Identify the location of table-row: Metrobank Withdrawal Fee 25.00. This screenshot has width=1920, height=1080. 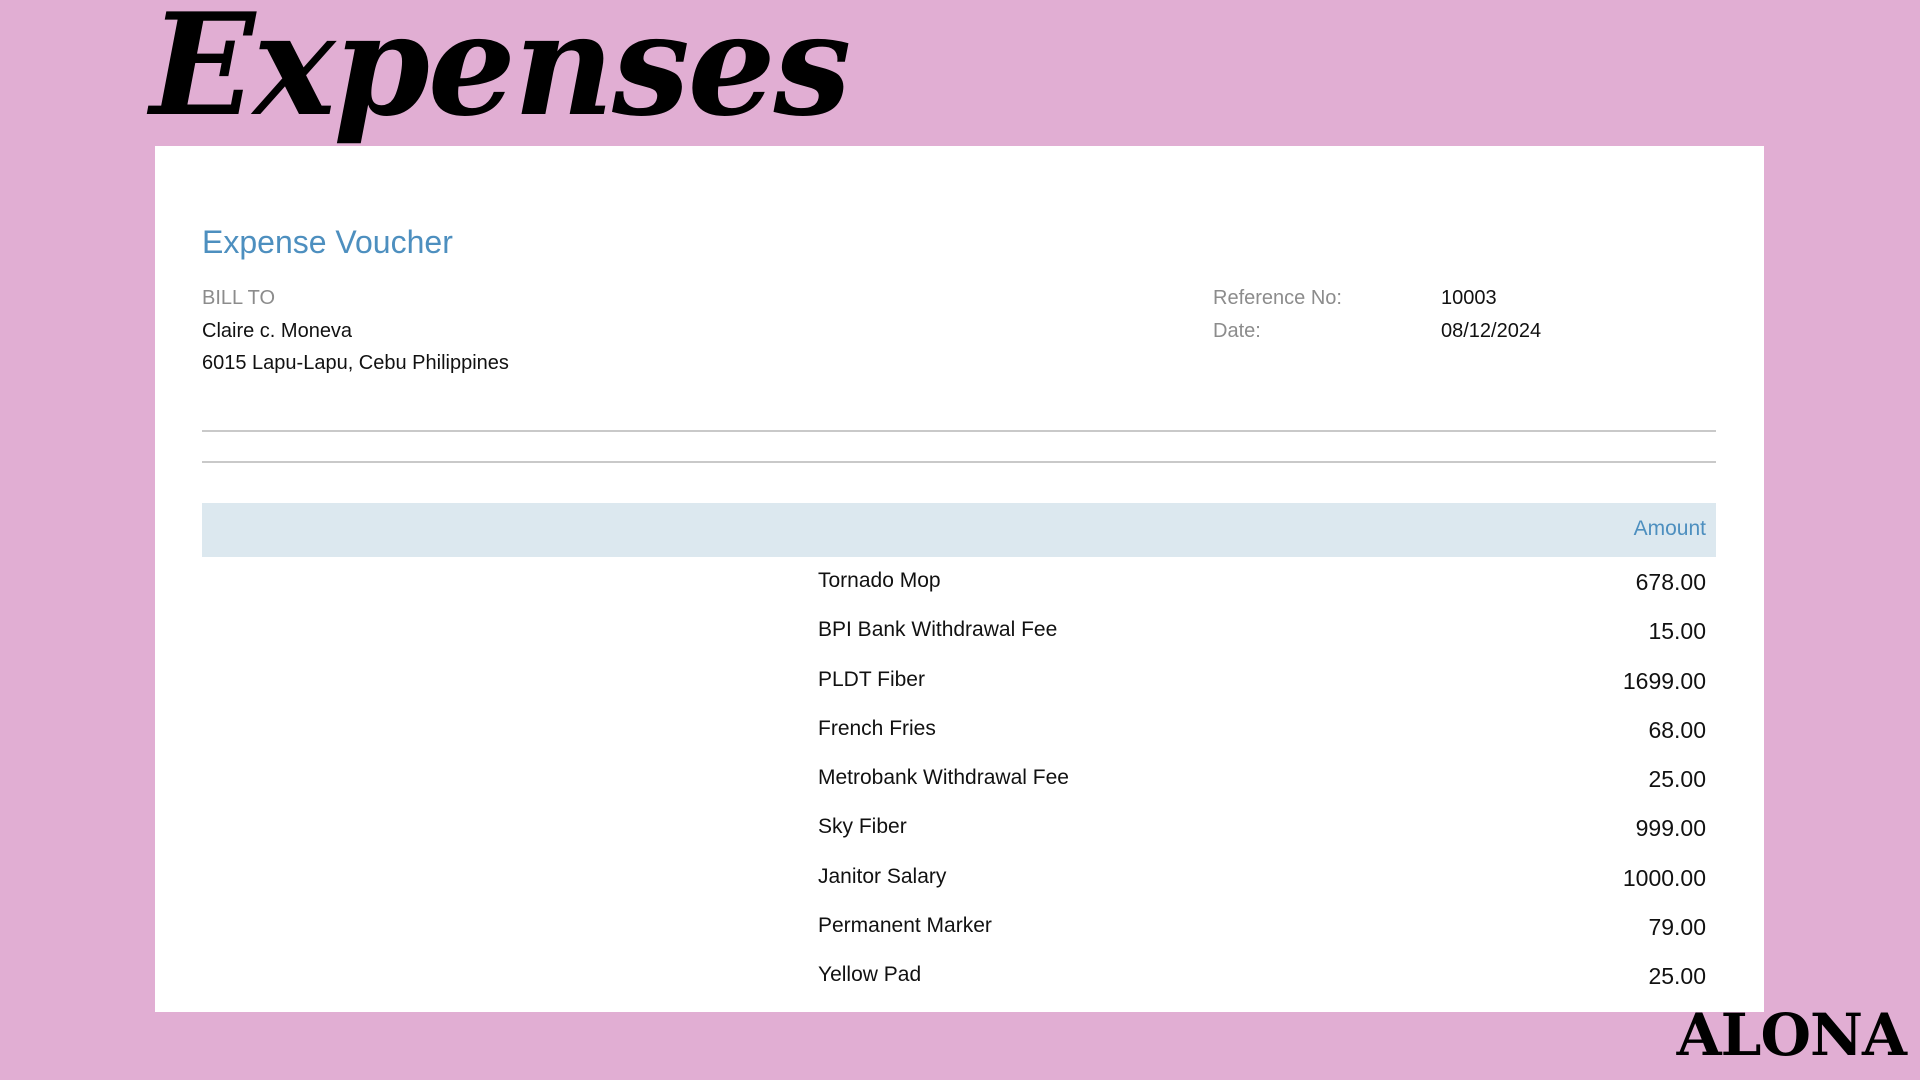
(959, 778).